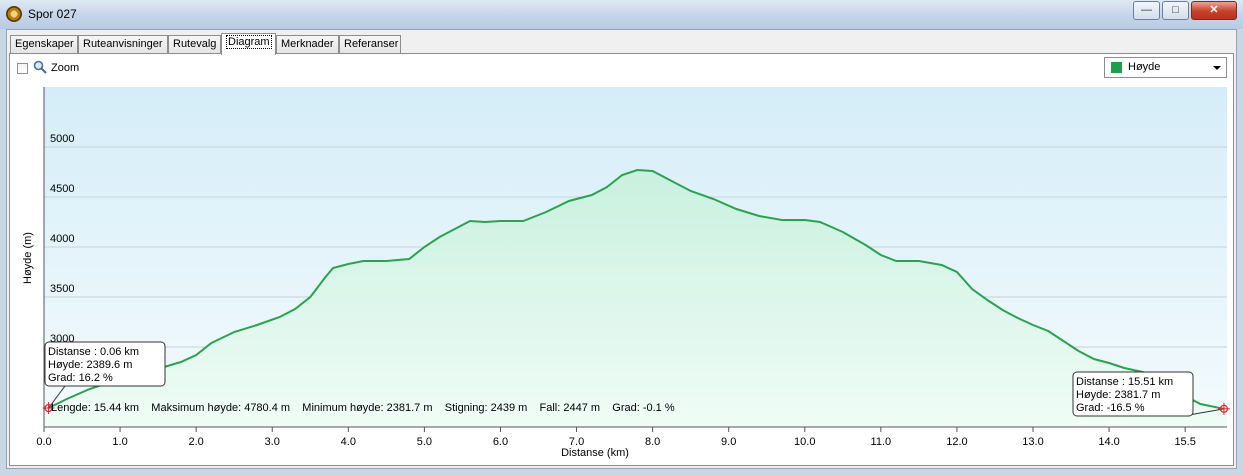 The width and height of the screenshot is (1243, 475). I want to click on close-button: ✕, so click(1214, 10).